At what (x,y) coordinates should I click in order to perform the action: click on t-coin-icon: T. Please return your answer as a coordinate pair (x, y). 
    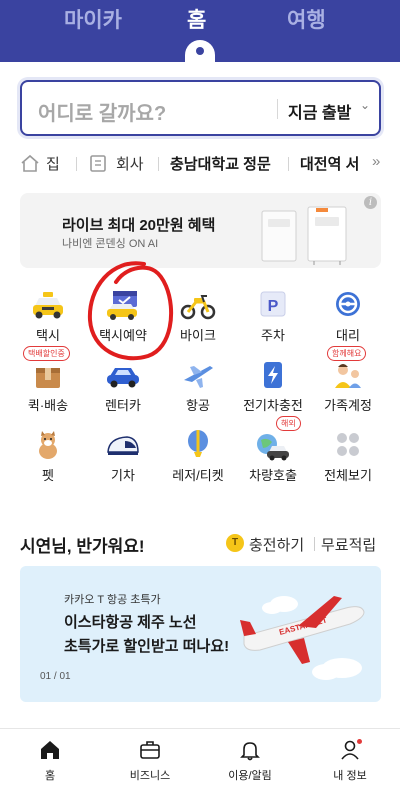
    Looking at the image, I should click on (235, 543).